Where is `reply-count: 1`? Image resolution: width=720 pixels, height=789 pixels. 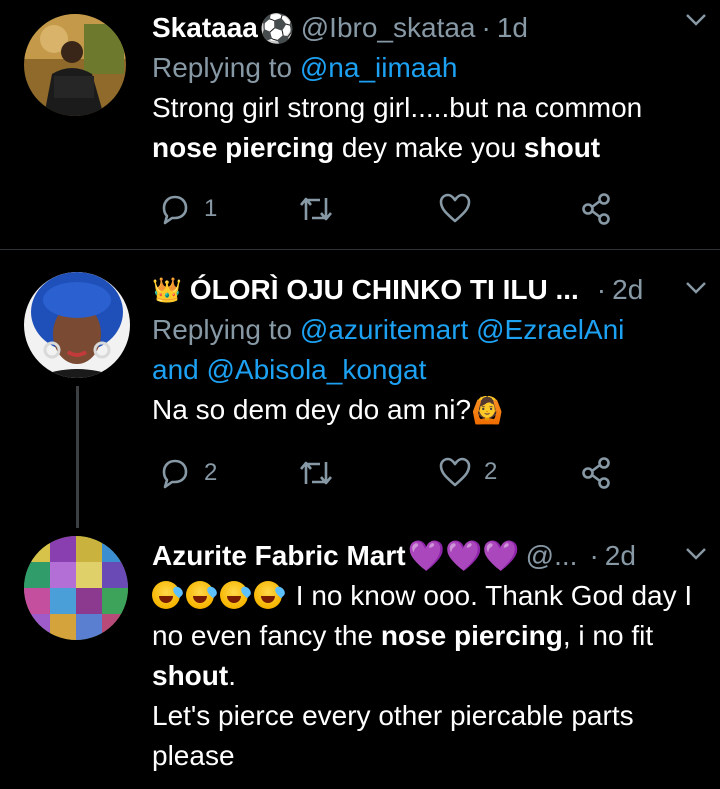
reply-count: 1 is located at coordinates (211, 208).